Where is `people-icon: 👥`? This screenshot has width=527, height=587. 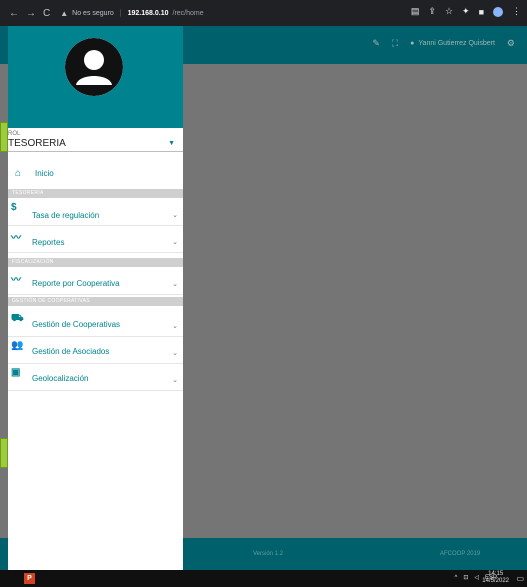 people-icon: 👥 is located at coordinates (17, 345).